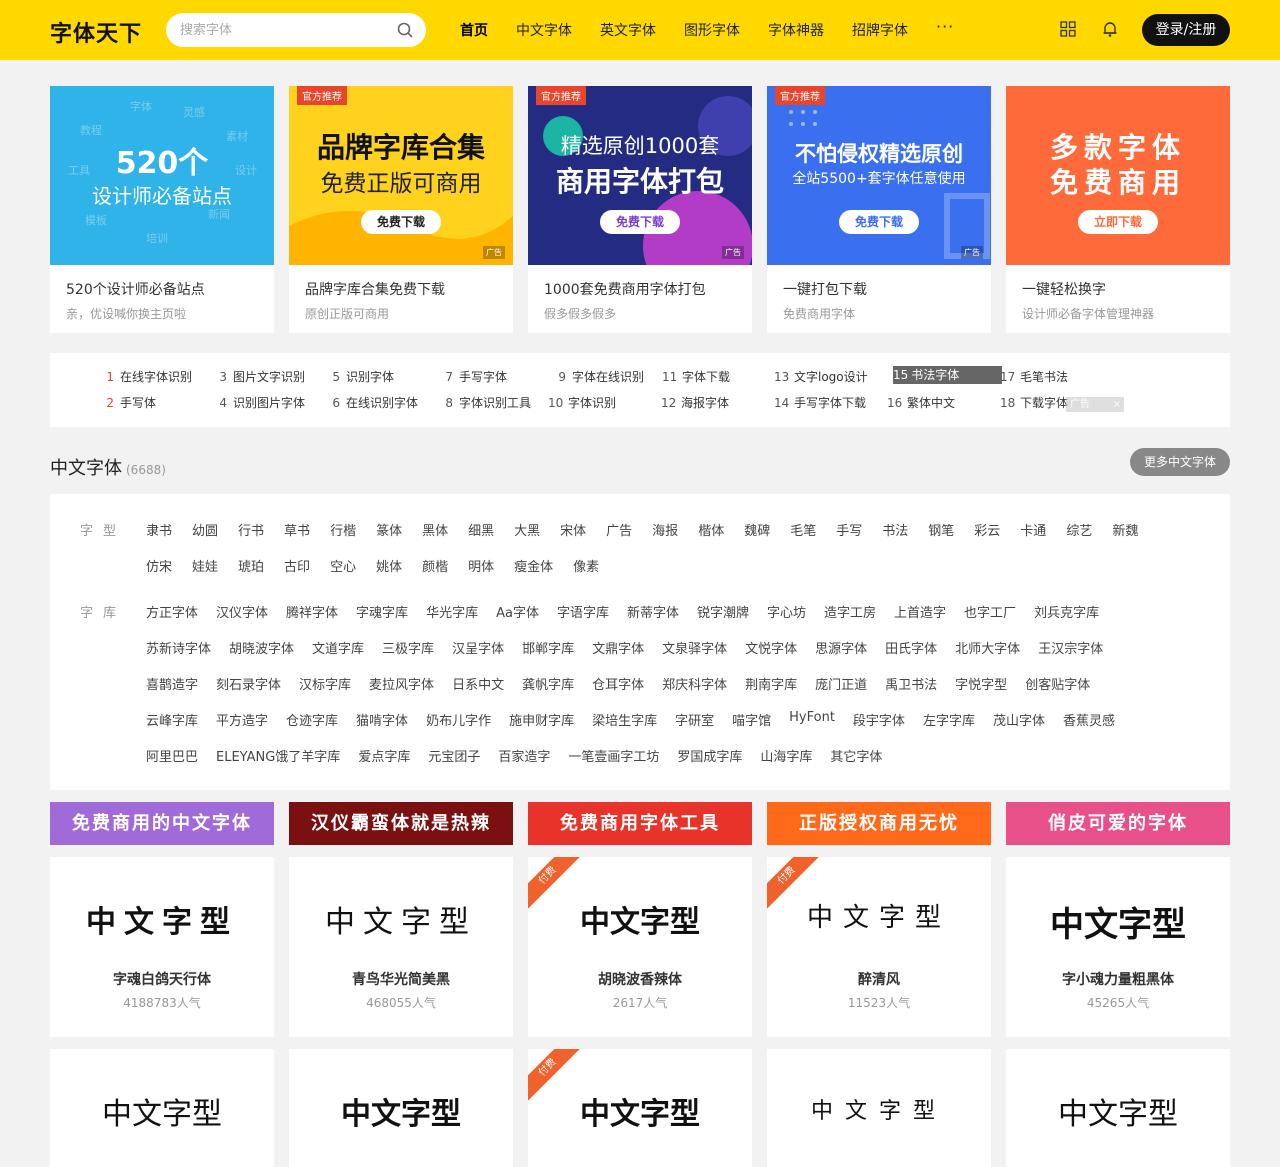  What do you see at coordinates (1057, 683) in the screenshot?
I see `font-library-link: 创客贴字体` at bounding box center [1057, 683].